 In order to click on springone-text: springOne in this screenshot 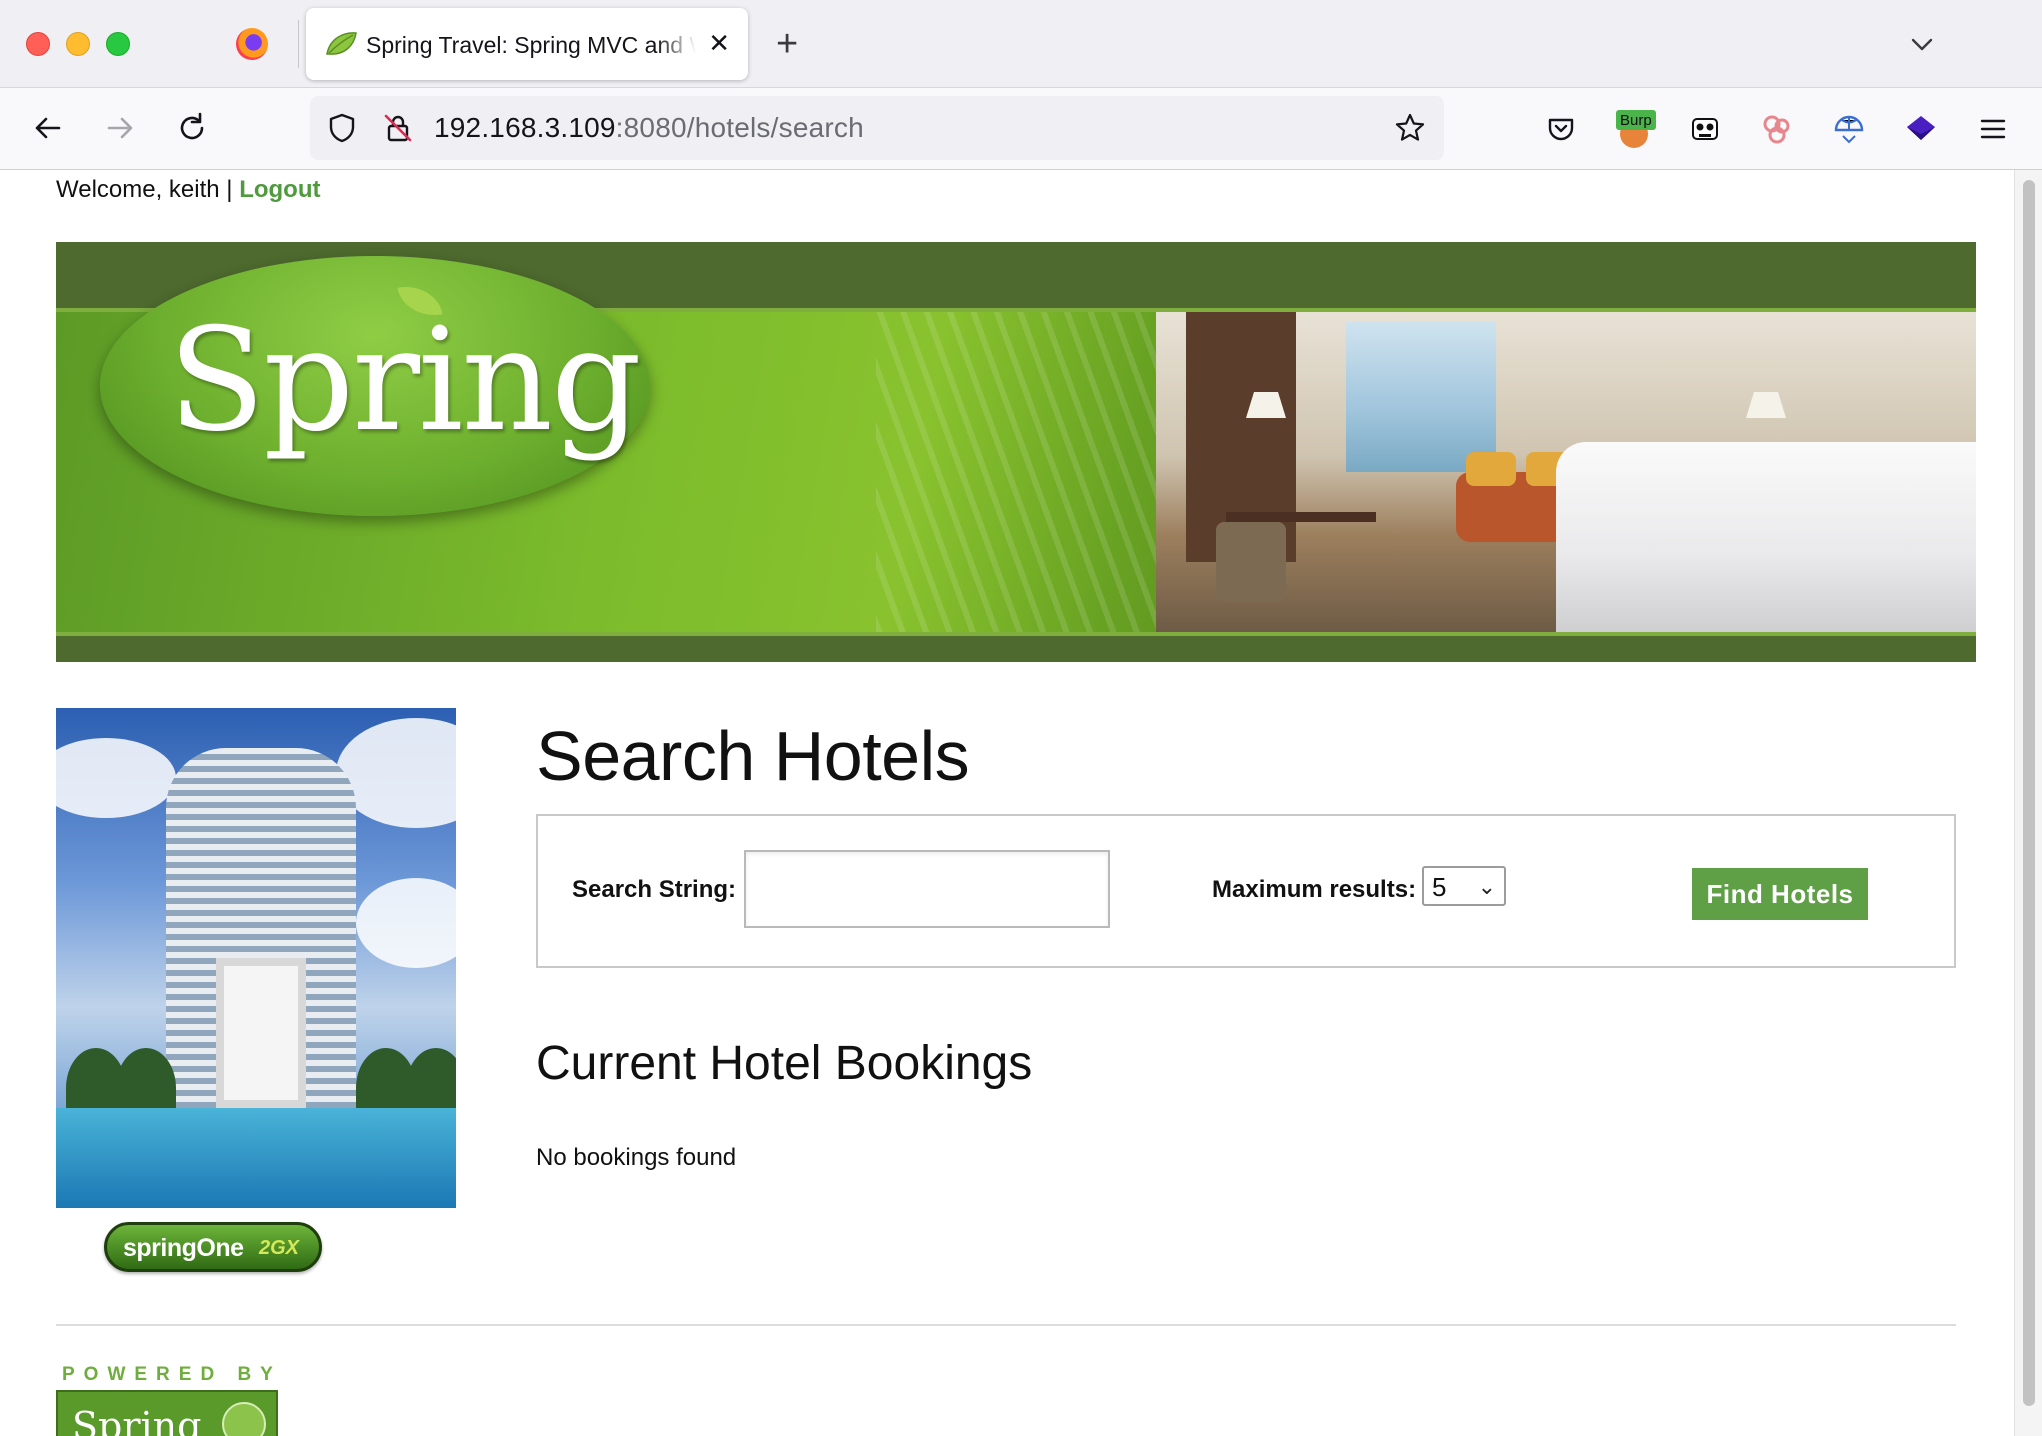, I will do `click(183, 1248)`.